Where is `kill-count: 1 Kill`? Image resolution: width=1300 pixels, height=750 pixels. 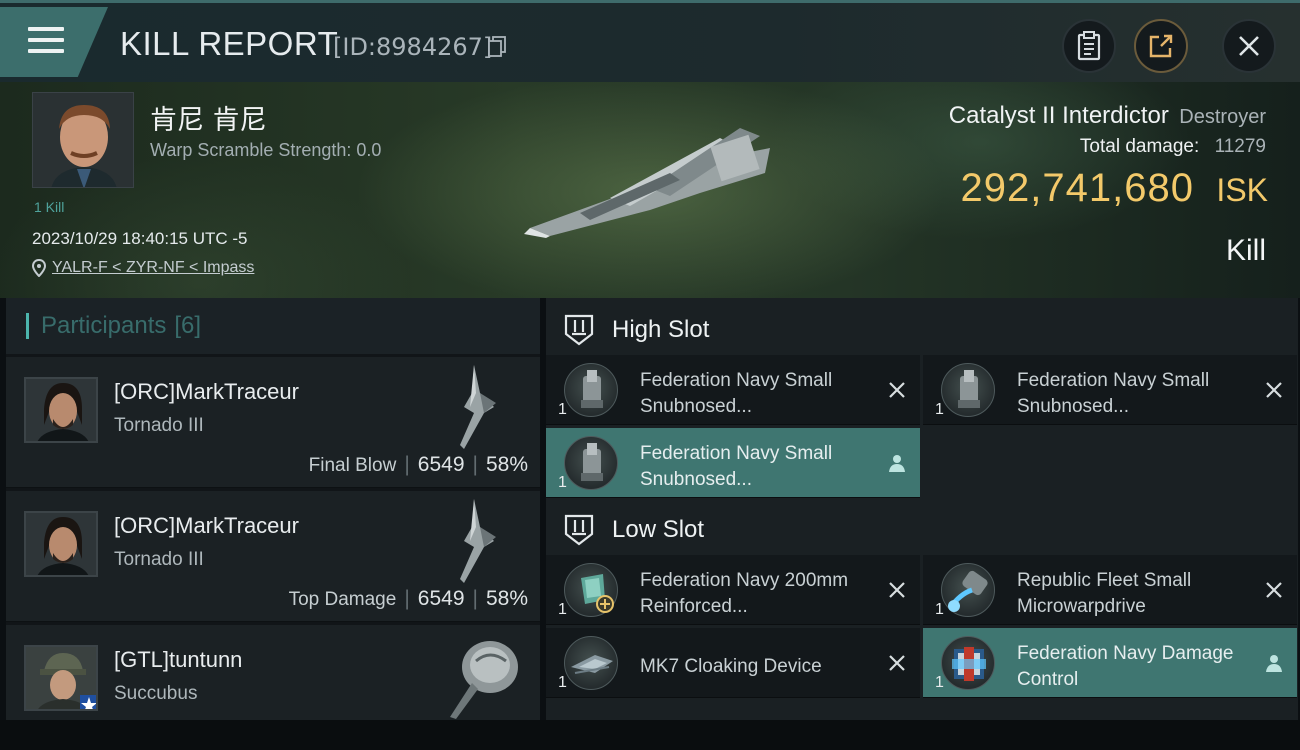
kill-count: 1 Kill is located at coordinates (49, 207).